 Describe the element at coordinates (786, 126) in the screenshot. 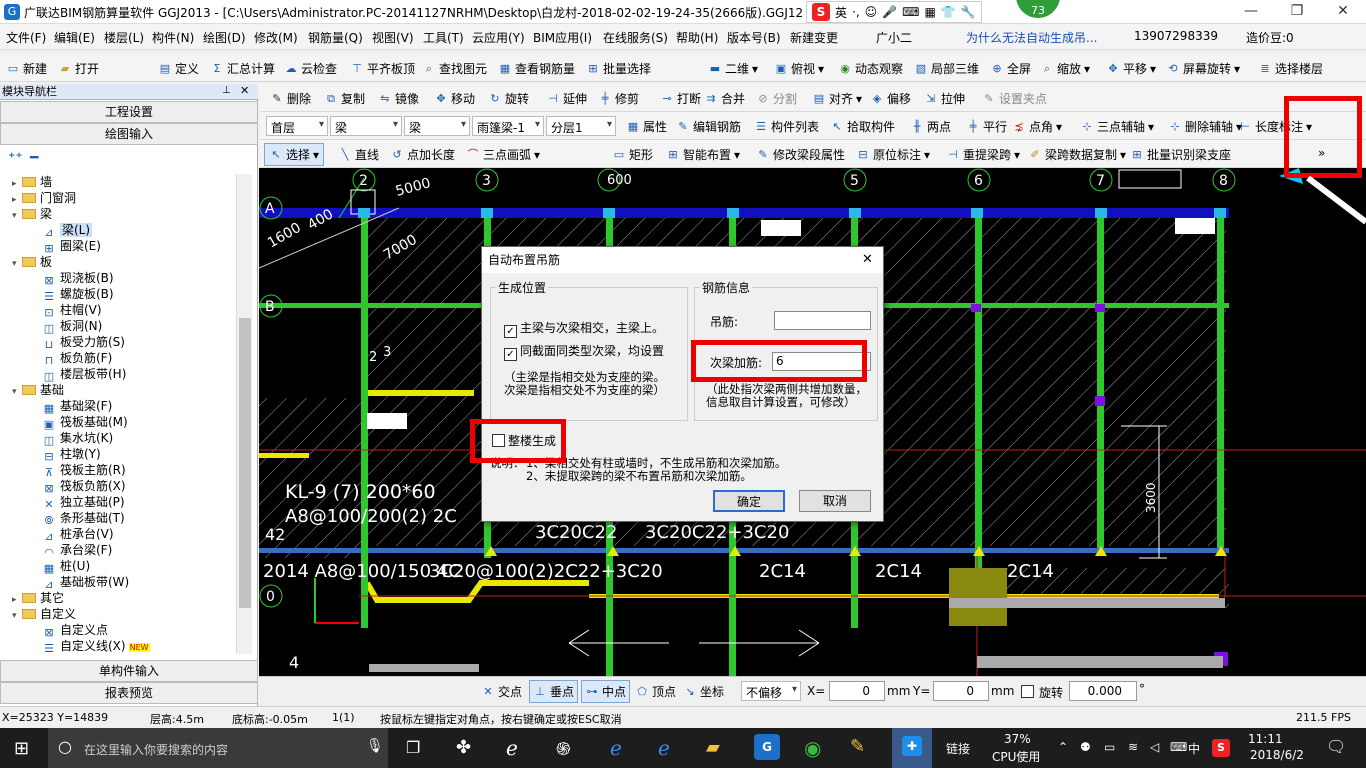

I see `member-list-button: ☰ 构件列表` at that location.